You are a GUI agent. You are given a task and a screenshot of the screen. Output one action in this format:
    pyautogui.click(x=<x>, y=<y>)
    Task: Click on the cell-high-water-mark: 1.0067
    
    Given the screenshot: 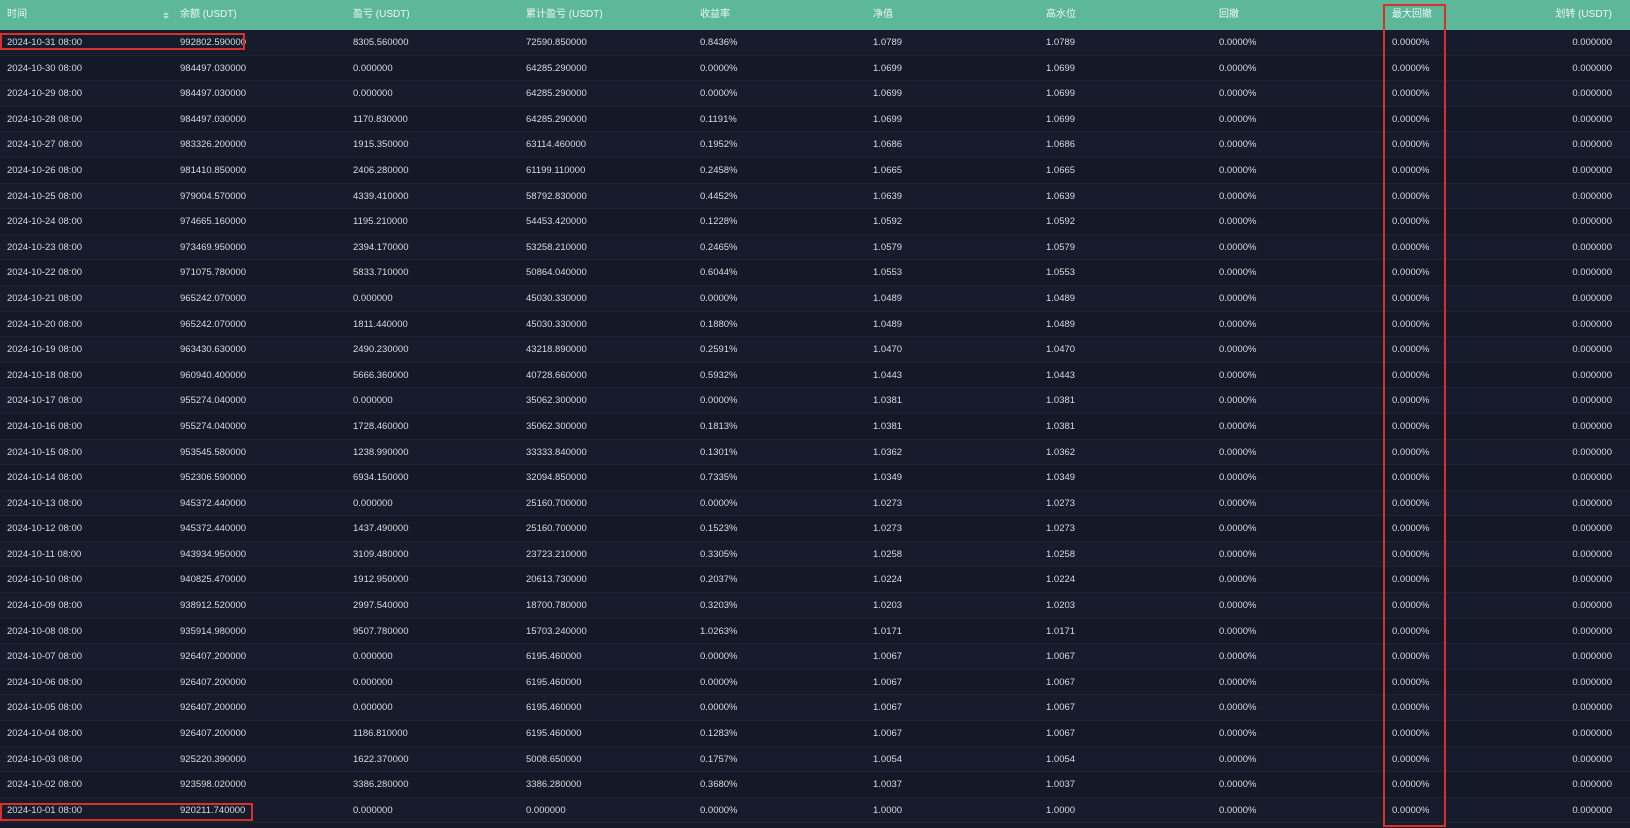 What is the action you would take?
    pyautogui.click(x=1061, y=734)
    